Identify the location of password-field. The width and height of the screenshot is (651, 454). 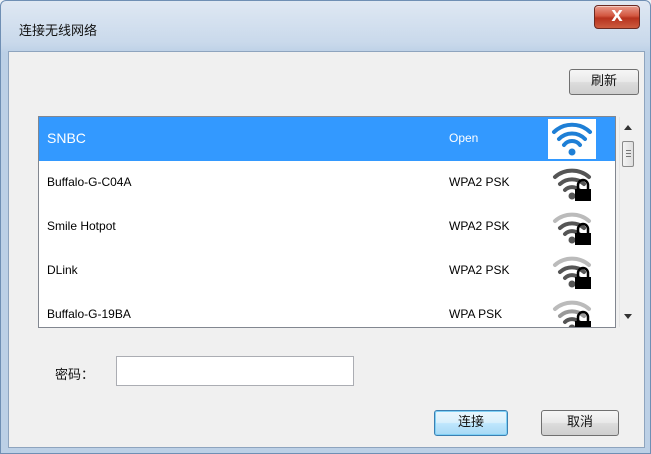
(235, 371).